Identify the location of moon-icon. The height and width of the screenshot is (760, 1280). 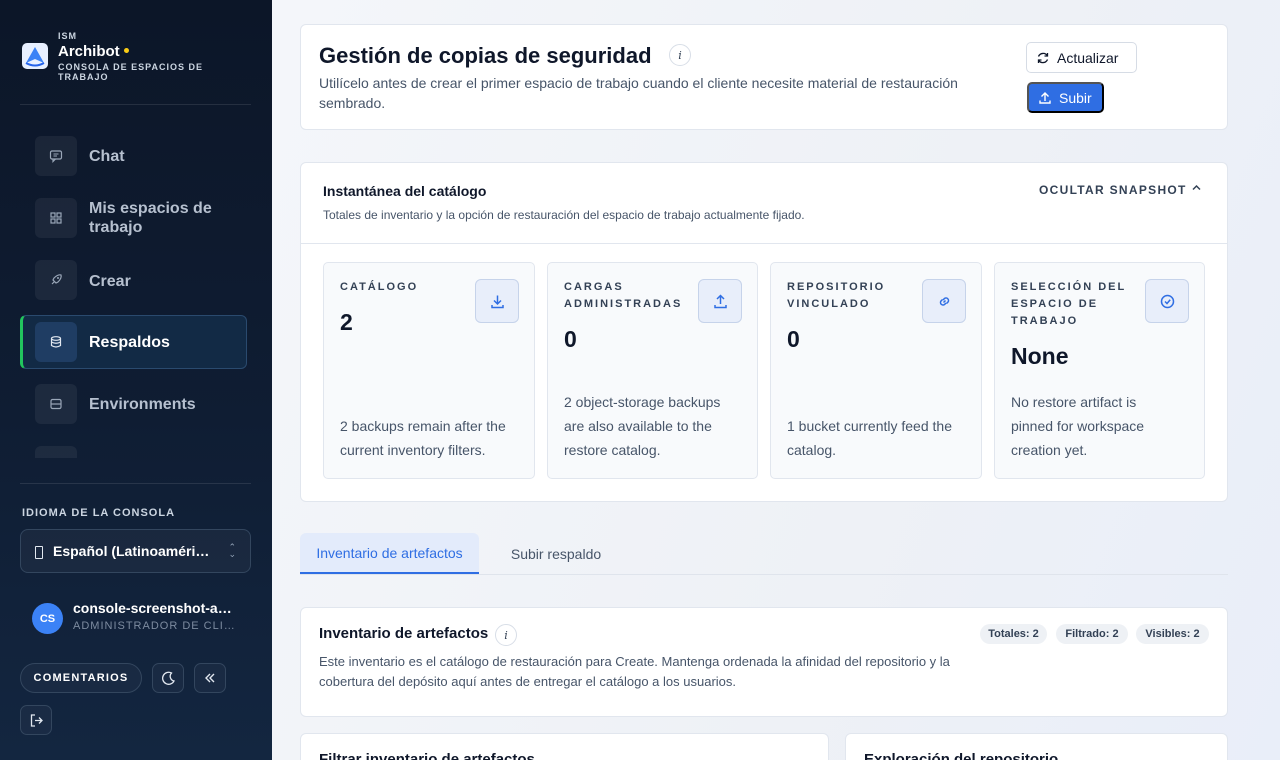
(168, 678).